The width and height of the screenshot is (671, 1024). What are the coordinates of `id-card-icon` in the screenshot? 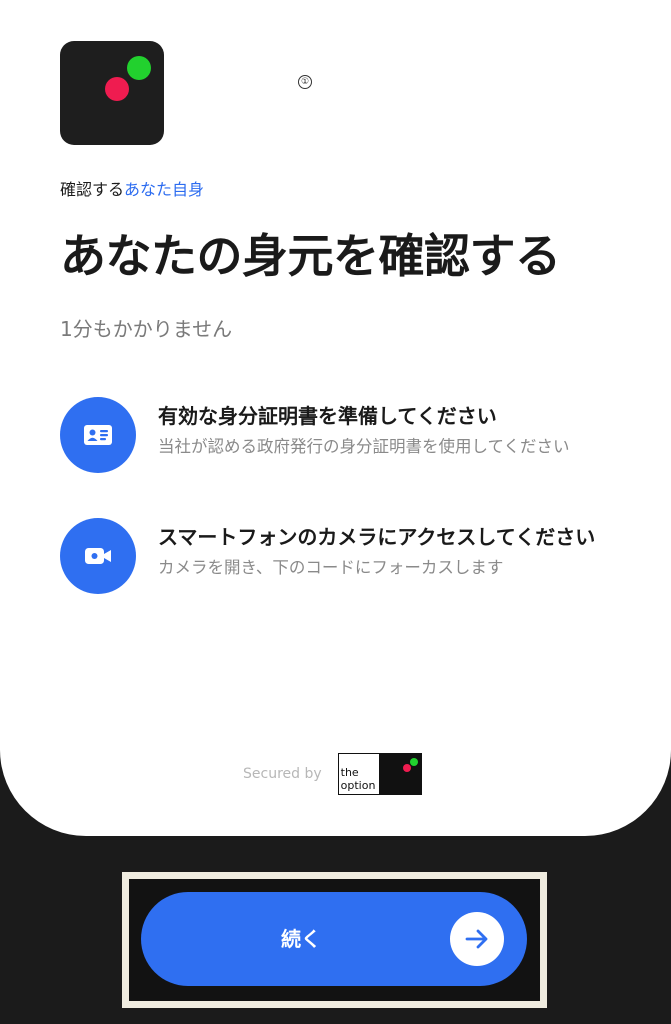 It's located at (98, 435).